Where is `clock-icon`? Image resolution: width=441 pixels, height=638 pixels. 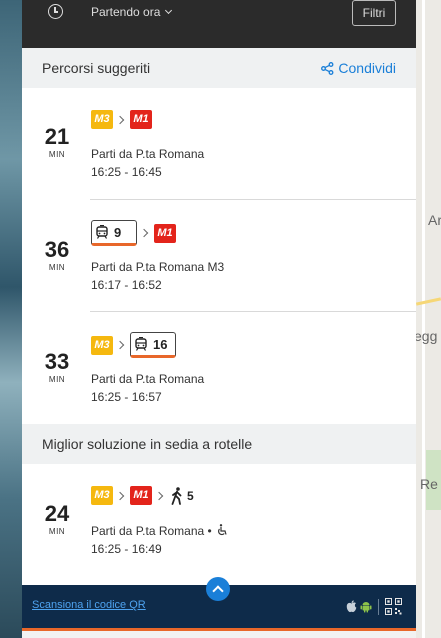
clock-icon is located at coordinates (55, 11).